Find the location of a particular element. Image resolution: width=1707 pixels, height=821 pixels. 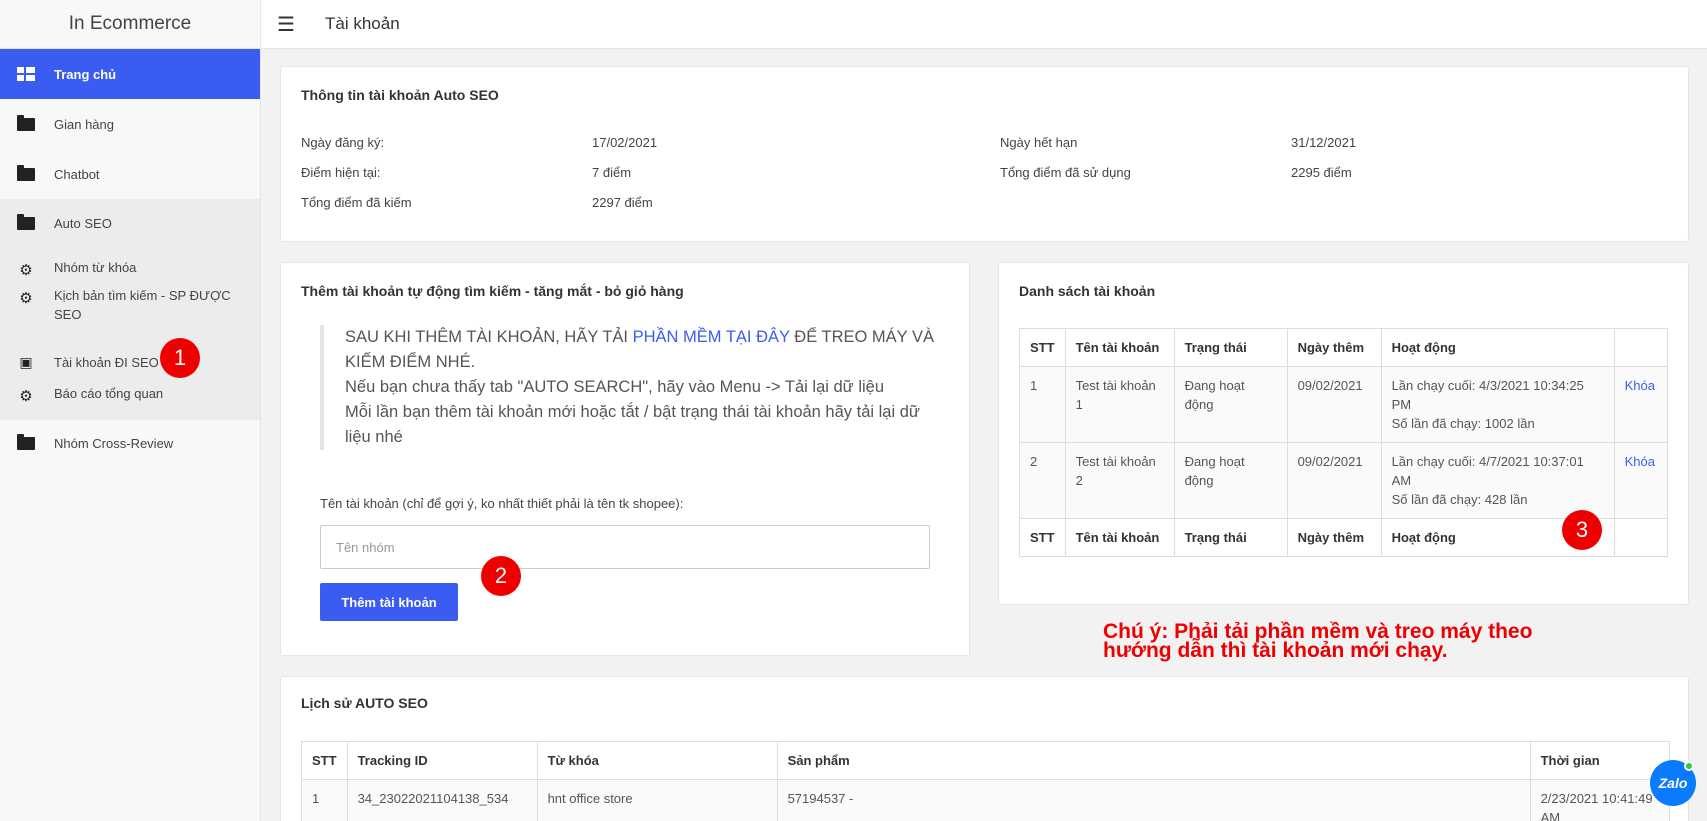

zalo-chat-button: Zalo is located at coordinates (1673, 783).